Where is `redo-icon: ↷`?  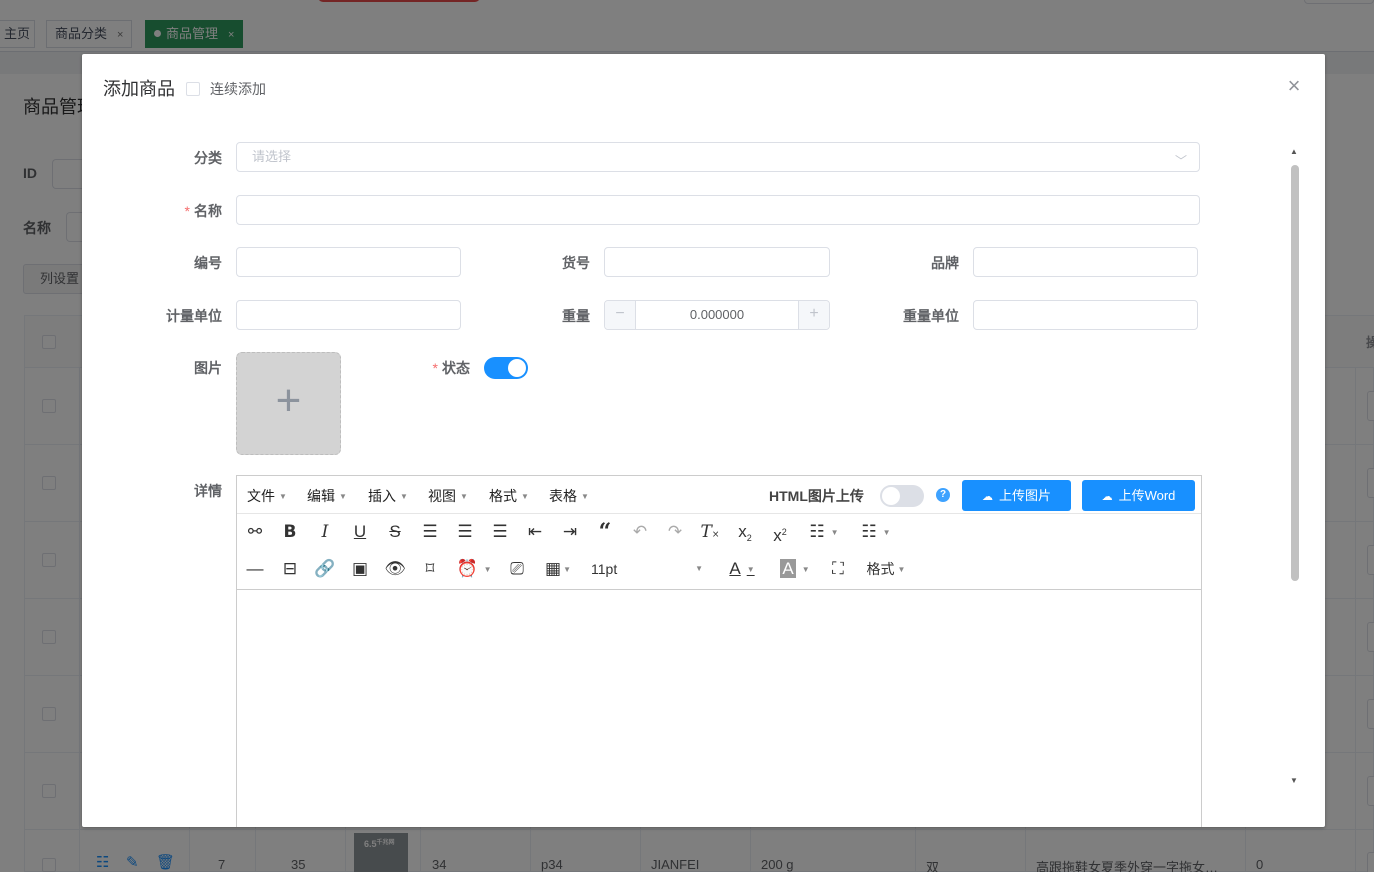
redo-icon: ↷ is located at coordinates (675, 532).